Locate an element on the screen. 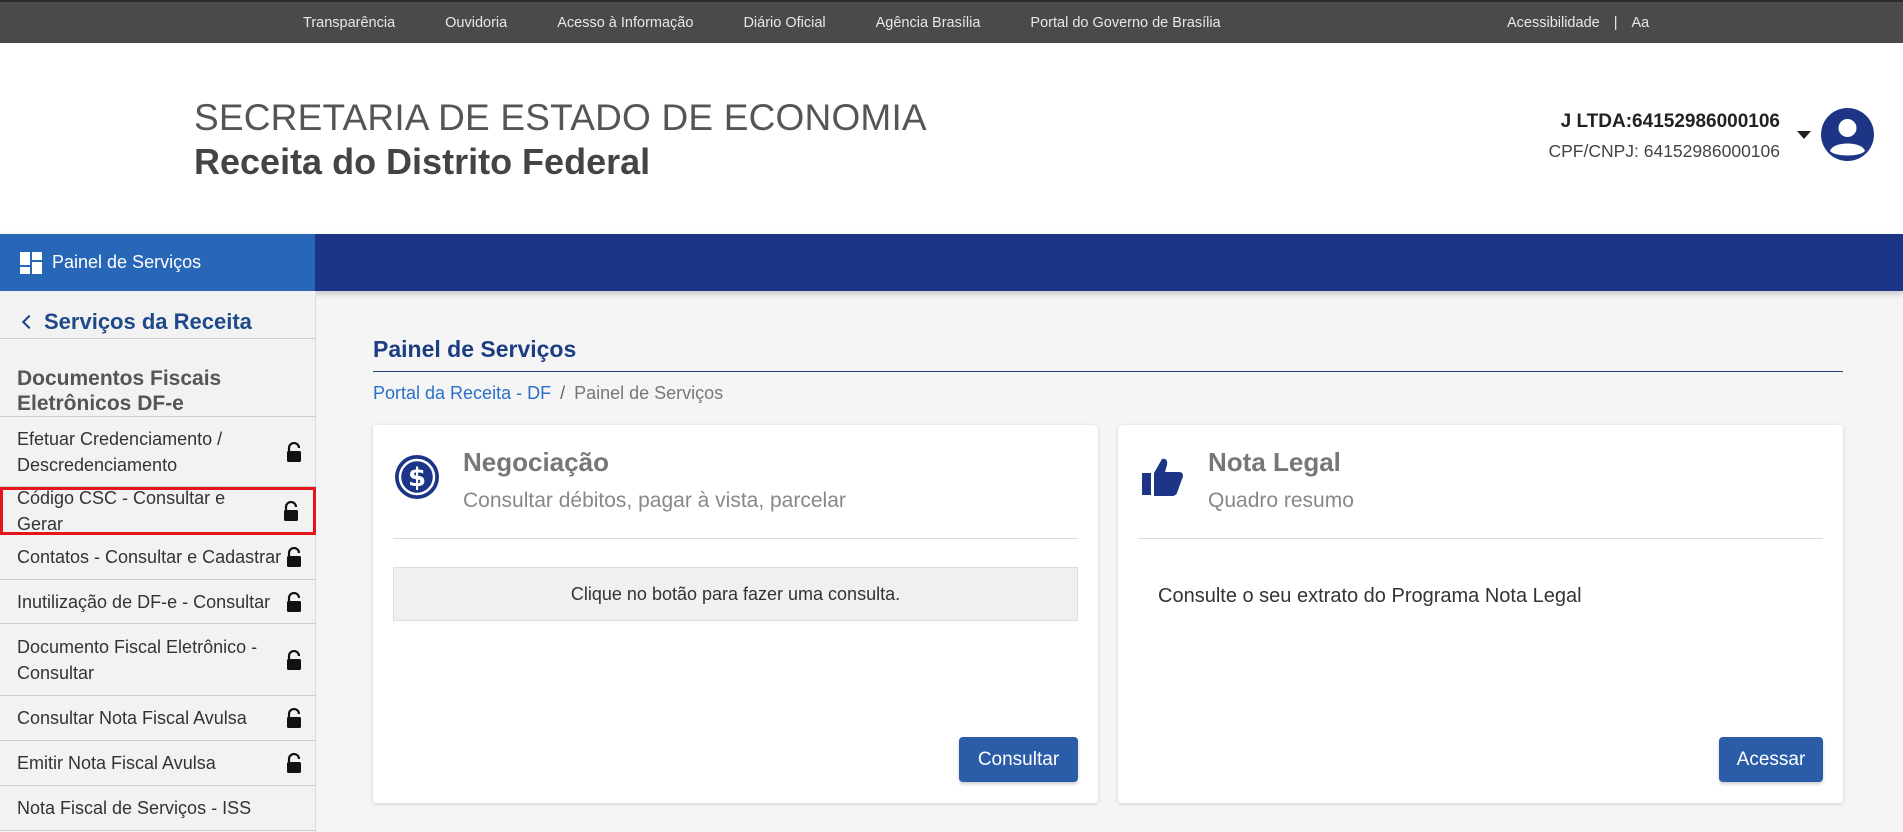 The height and width of the screenshot is (832, 1903). card-message-box: Clique no botão para fazer uma consulta. is located at coordinates (735, 594).